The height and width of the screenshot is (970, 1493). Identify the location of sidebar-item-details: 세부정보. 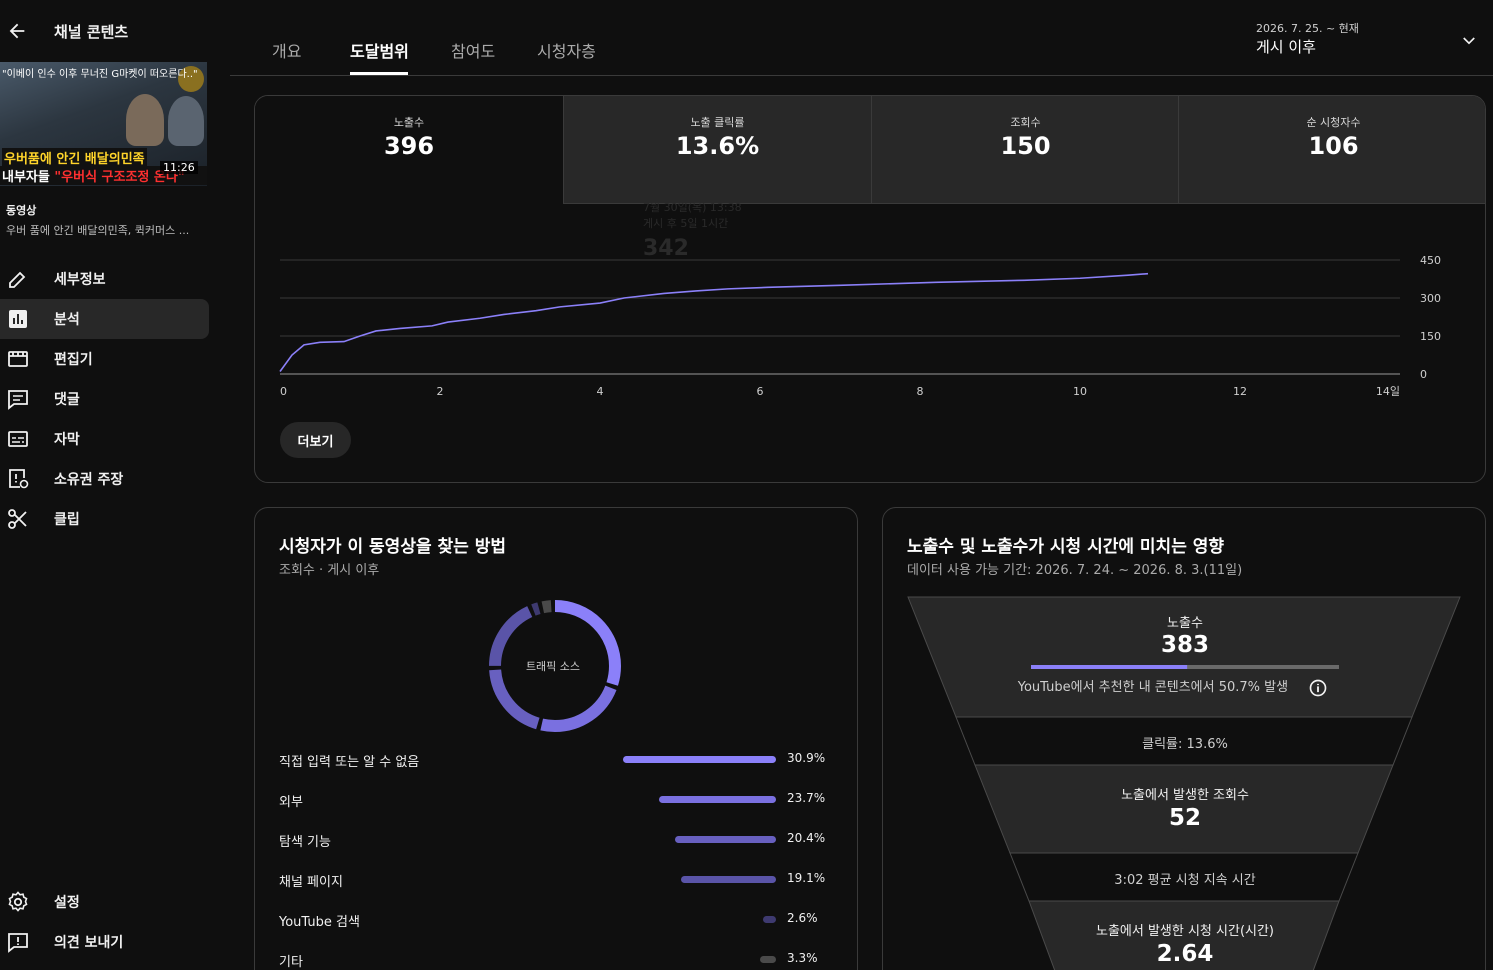
(104, 279).